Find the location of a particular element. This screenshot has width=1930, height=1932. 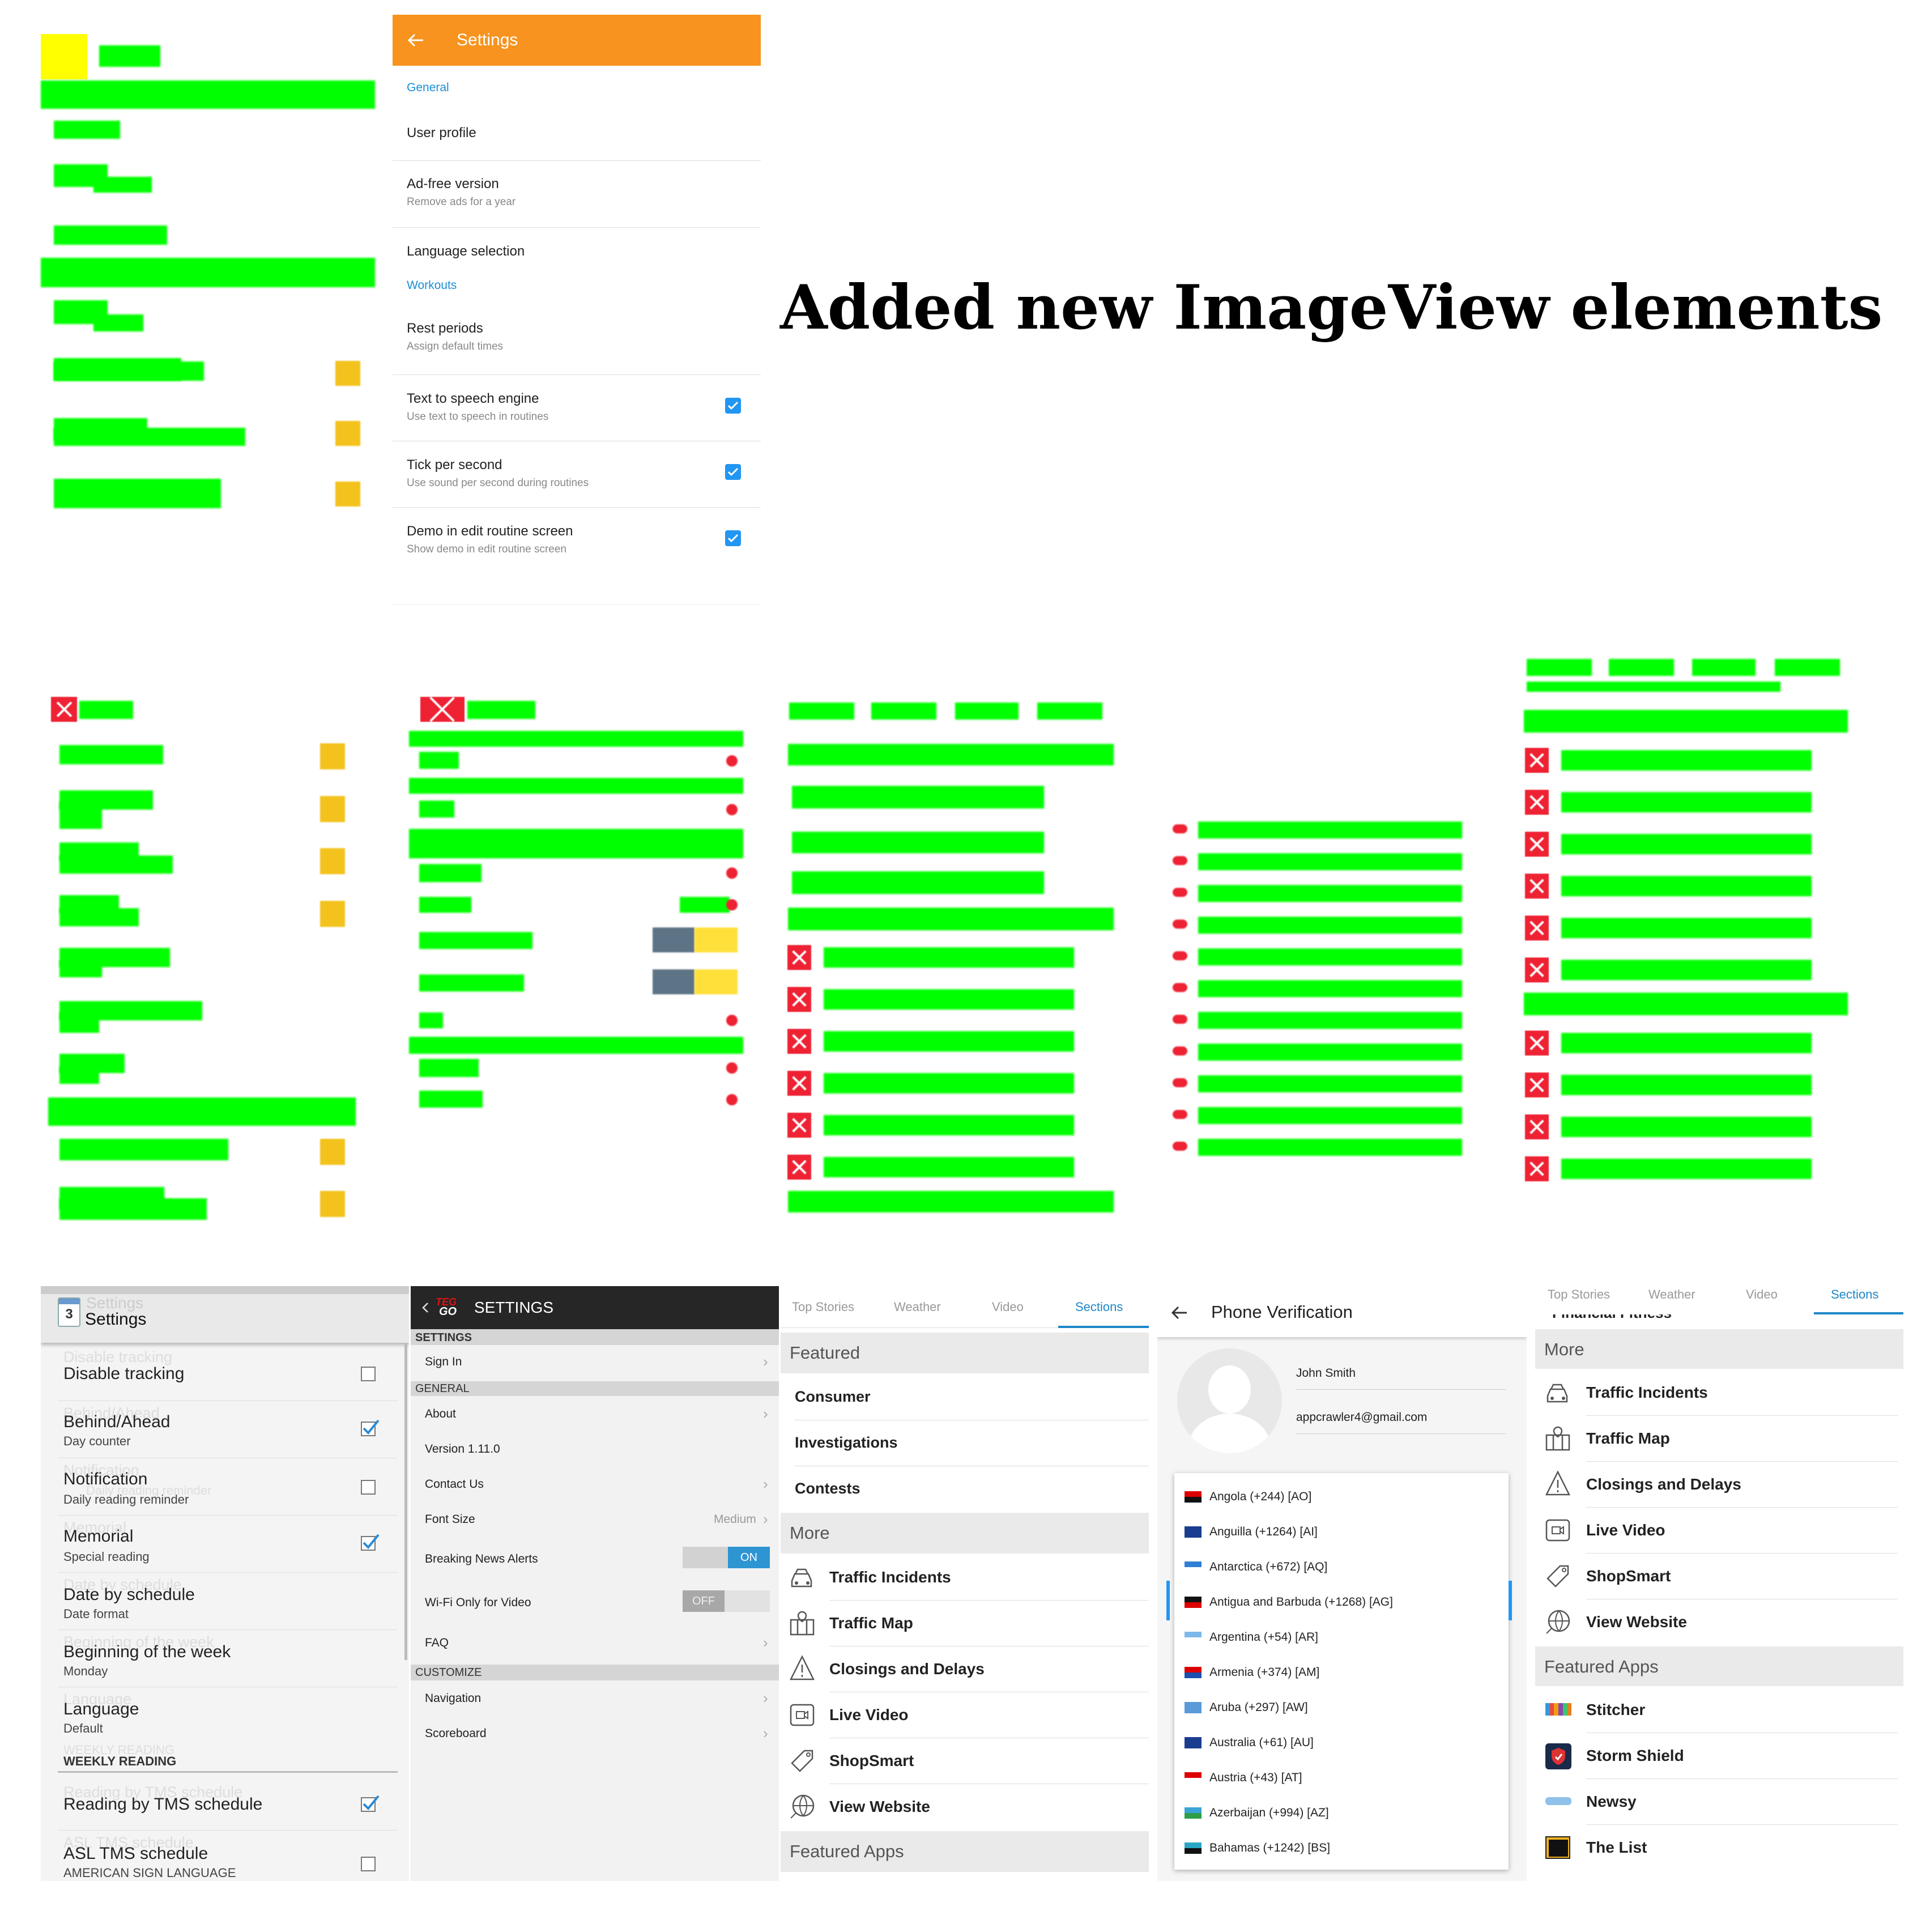

item-about: About › is located at coordinates (595, 1414).